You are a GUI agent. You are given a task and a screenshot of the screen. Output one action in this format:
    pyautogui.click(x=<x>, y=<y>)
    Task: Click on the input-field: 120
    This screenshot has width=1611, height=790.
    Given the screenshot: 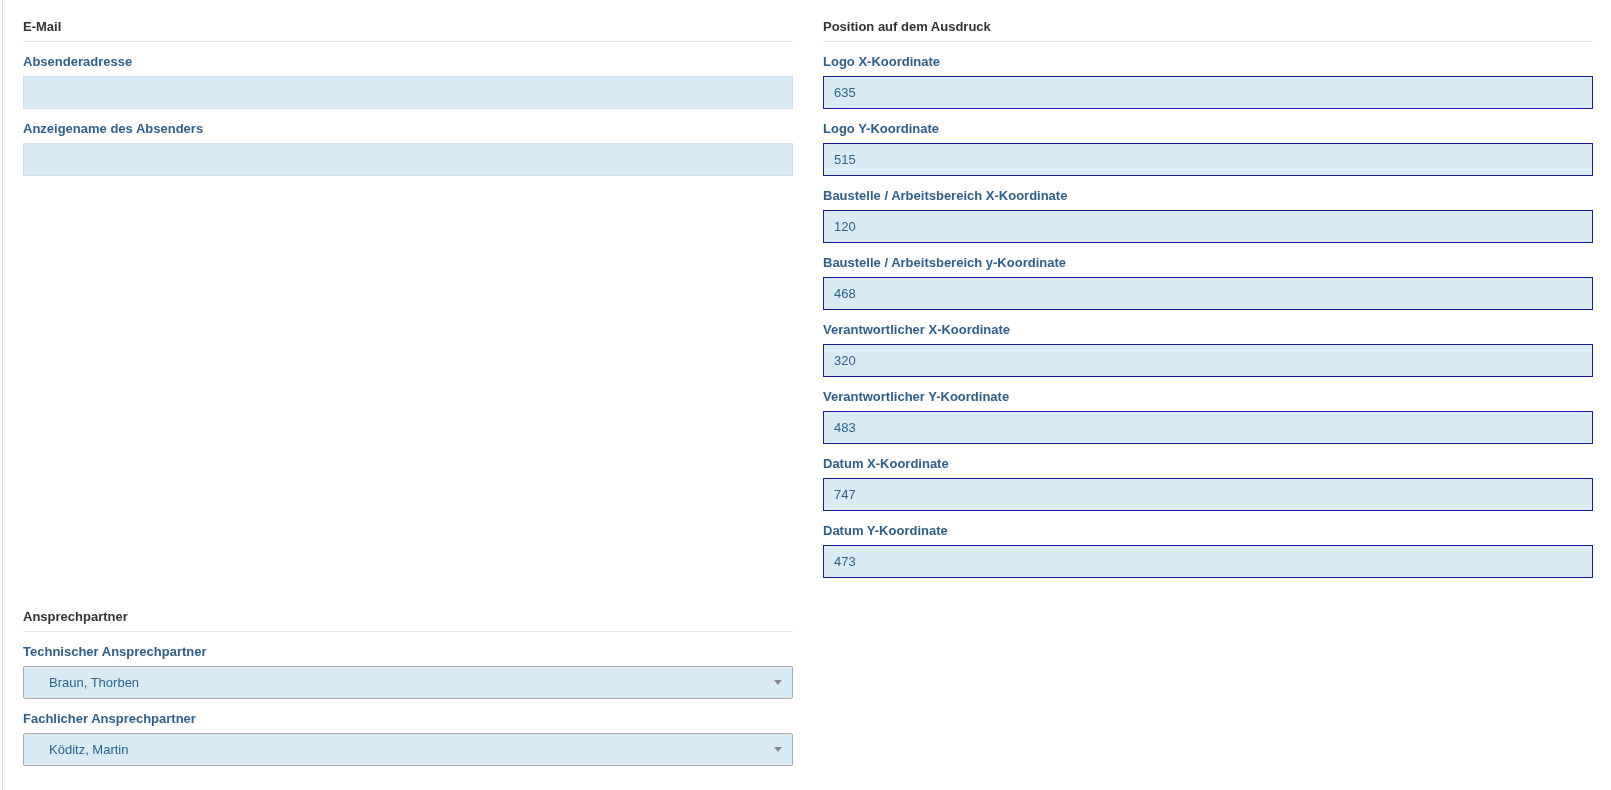 What is the action you would take?
    pyautogui.click(x=1208, y=226)
    